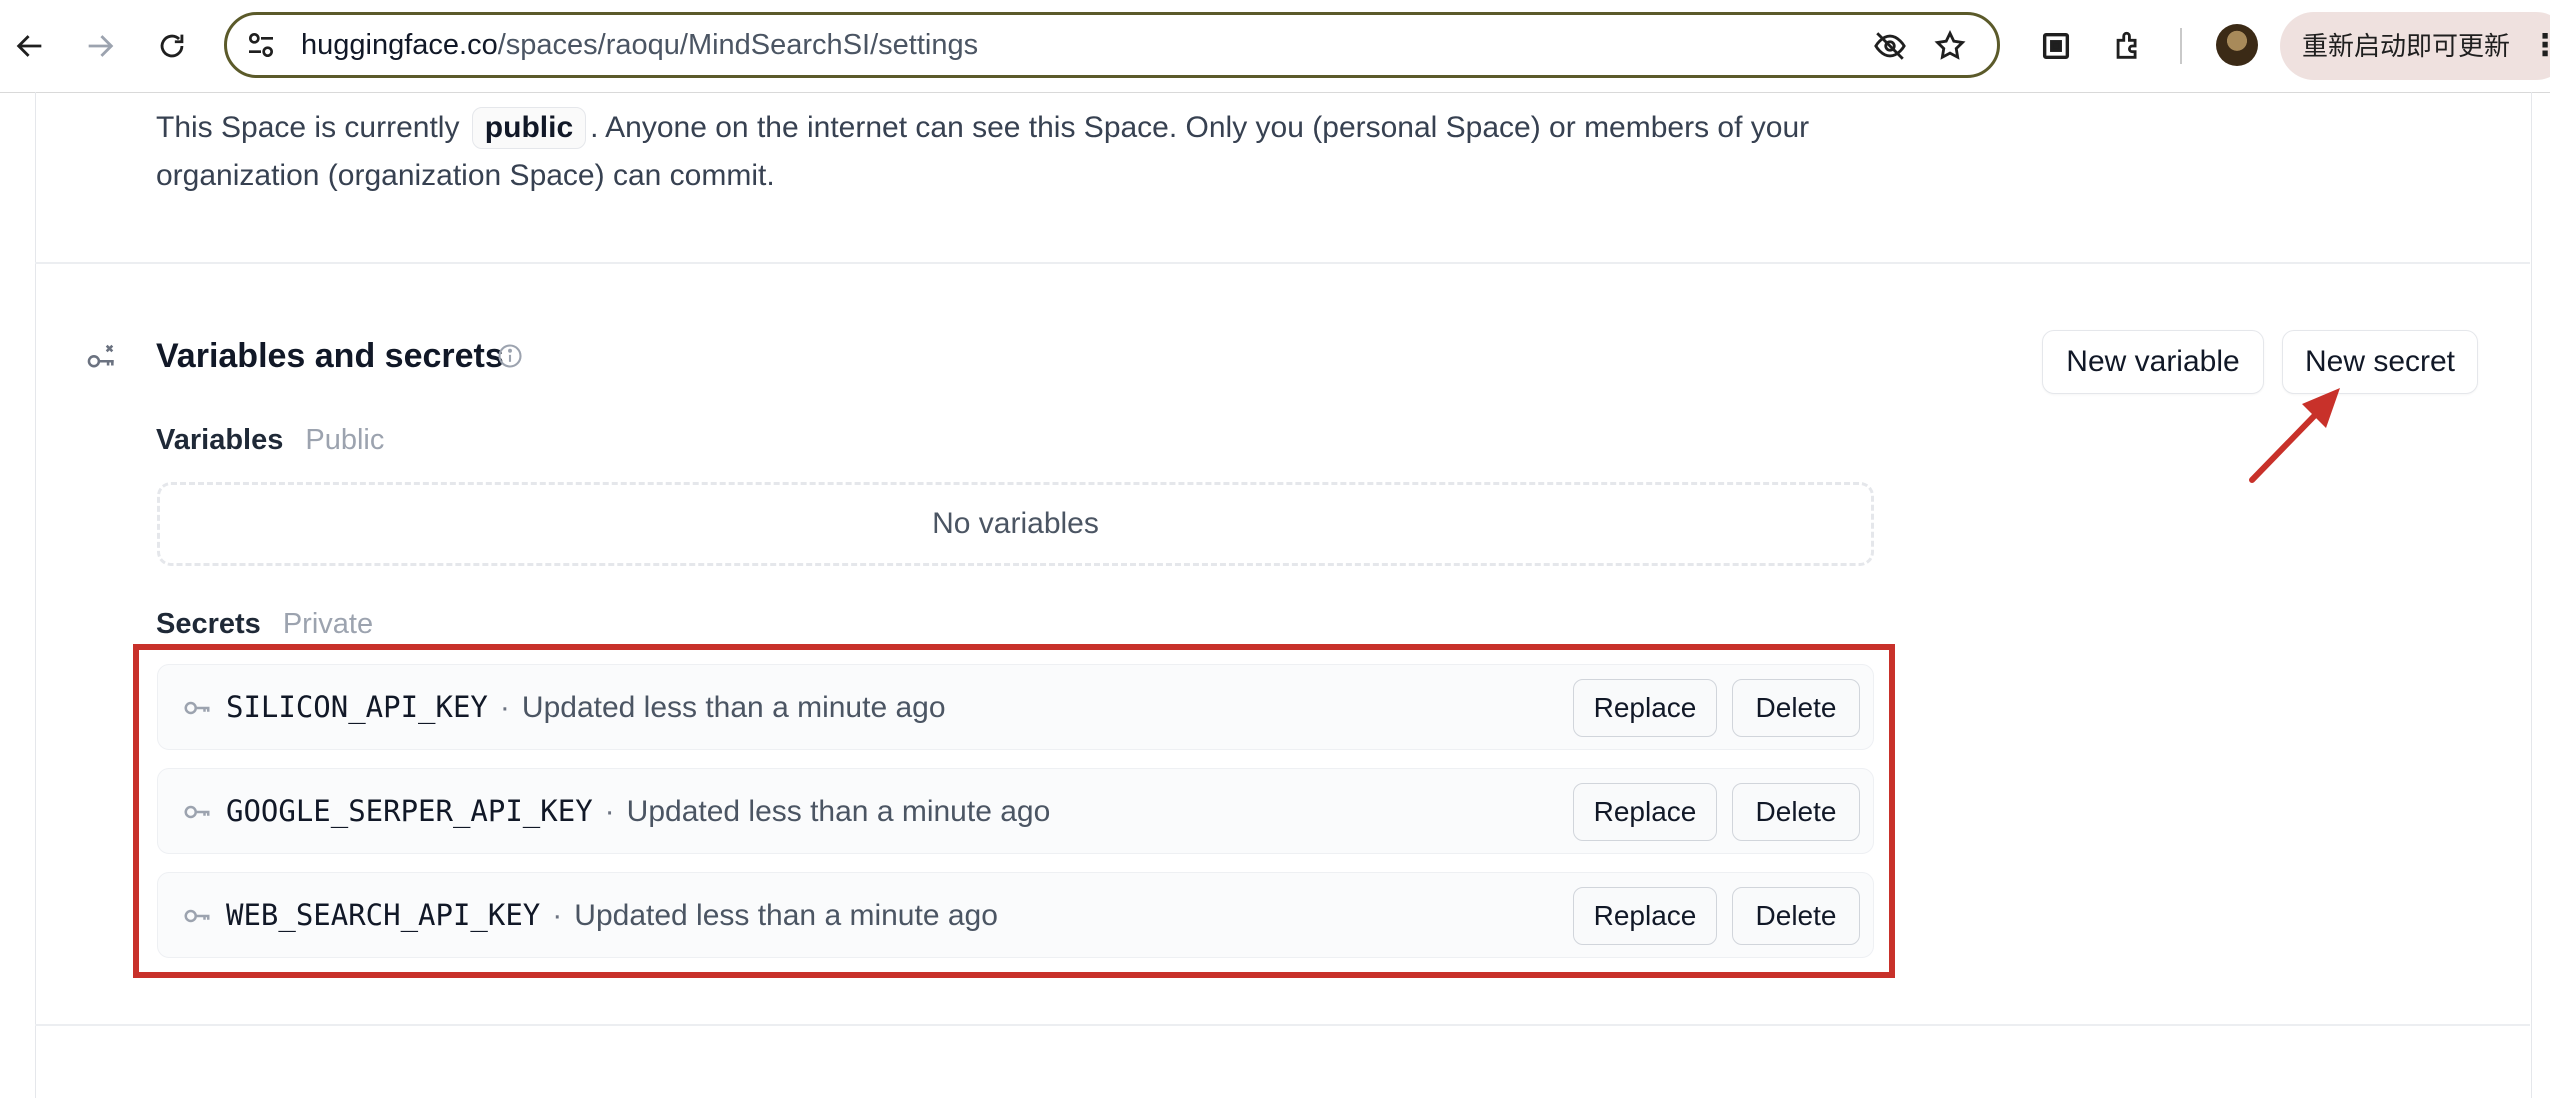 Image resolution: width=2550 pixels, height=1098 pixels. What do you see at coordinates (2128, 46) in the screenshot?
I see `extensions-icon` at bounding box center [2128, 46].